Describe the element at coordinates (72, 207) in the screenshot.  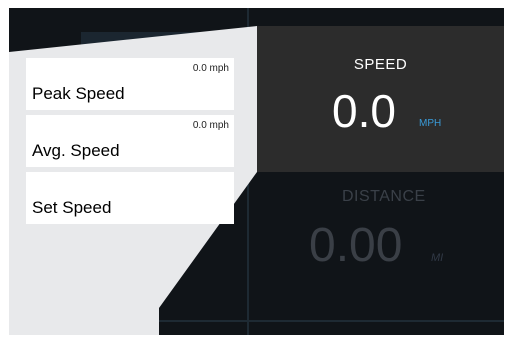
I see `set-speed-label: Set Speed` at that location.